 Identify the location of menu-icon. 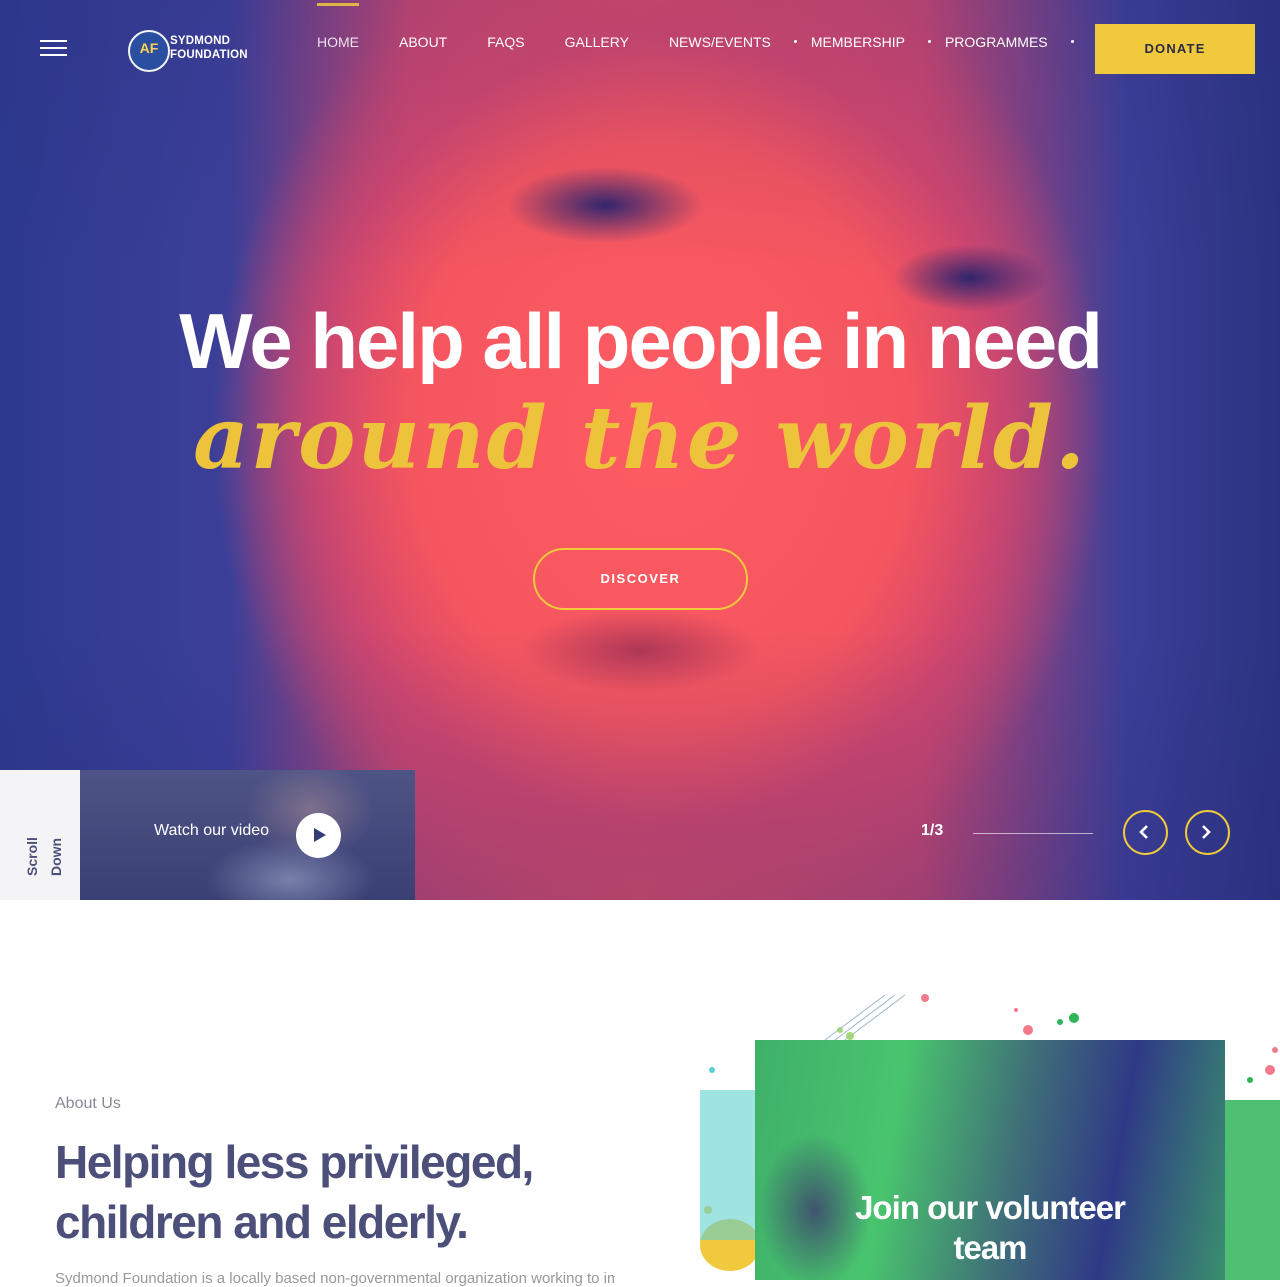
(53, 49).